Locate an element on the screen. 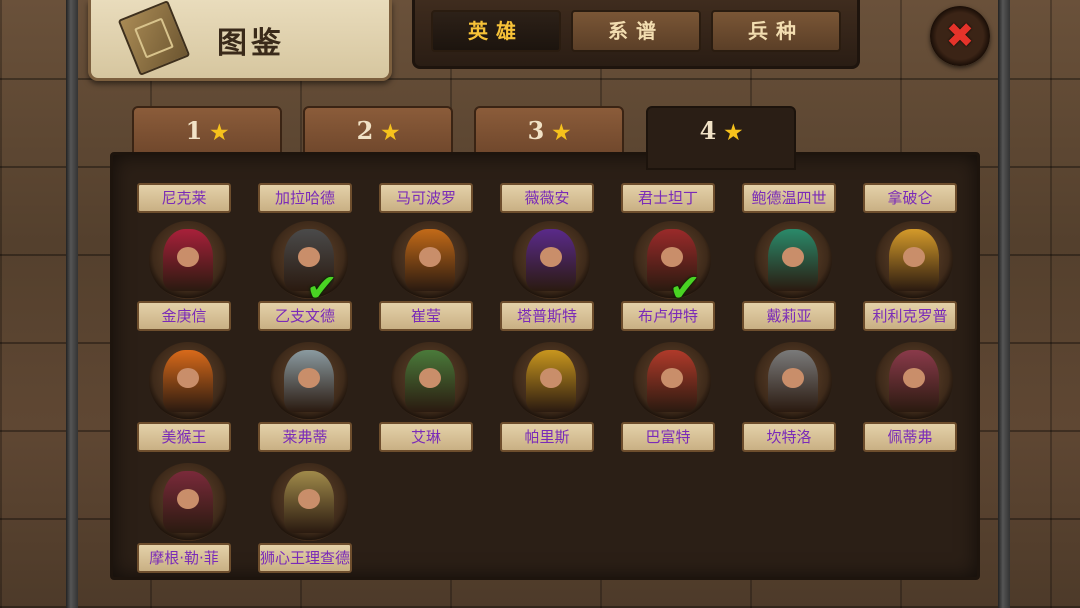 This screenshot has width=1080, height=608. left-rail is located at coordinates (72, 304).